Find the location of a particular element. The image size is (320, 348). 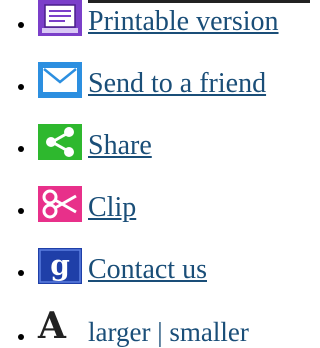

top-divider is located at coordinates (199, 1).